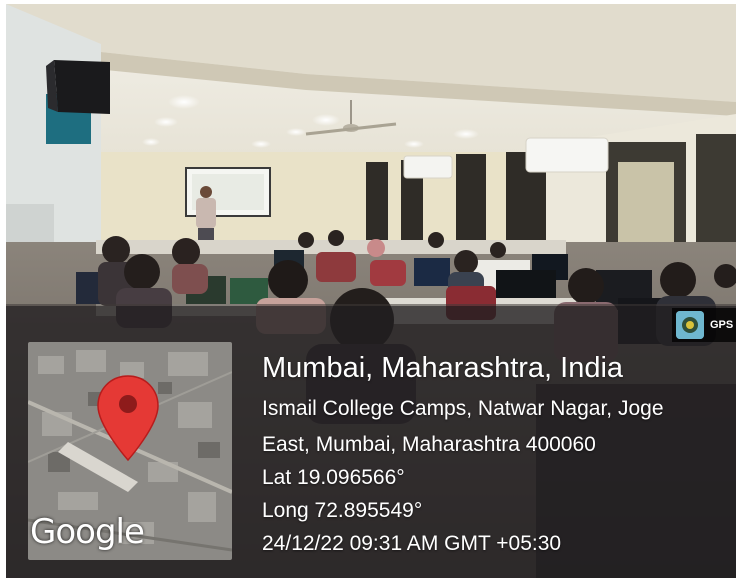  I want to click on longitude: Long 72.895549°, so click(342, 510).